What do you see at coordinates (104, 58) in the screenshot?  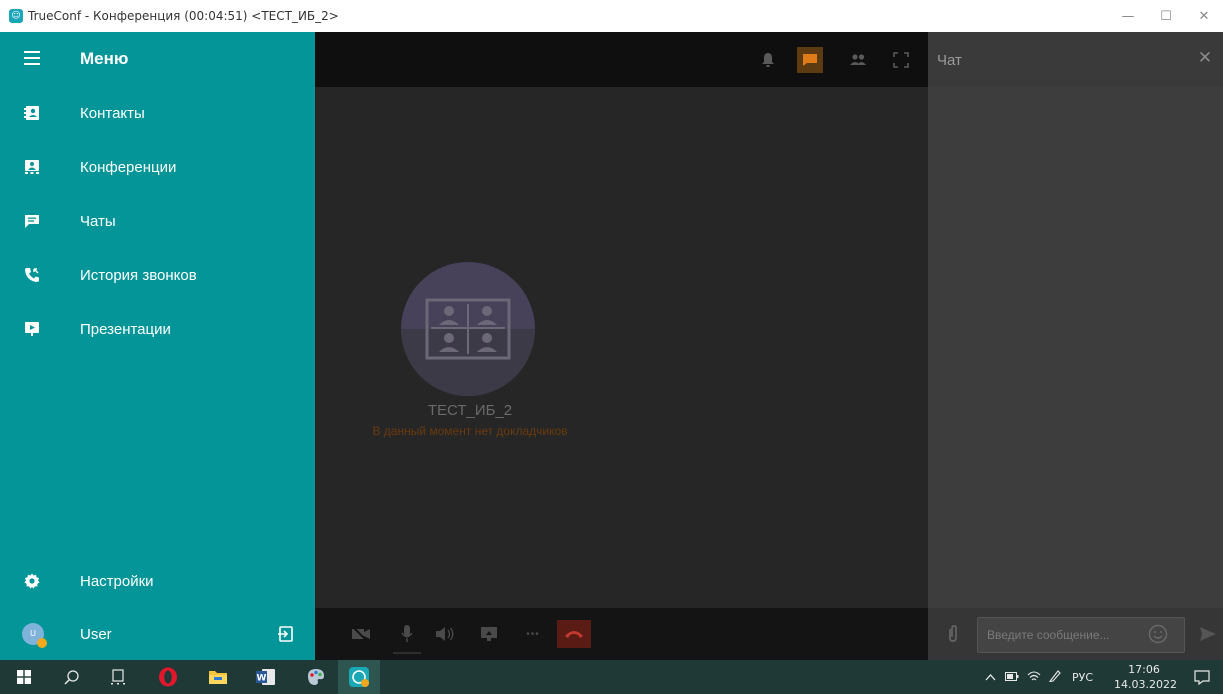 I see `menu-title: Меню` at bounding box center [104, 58].